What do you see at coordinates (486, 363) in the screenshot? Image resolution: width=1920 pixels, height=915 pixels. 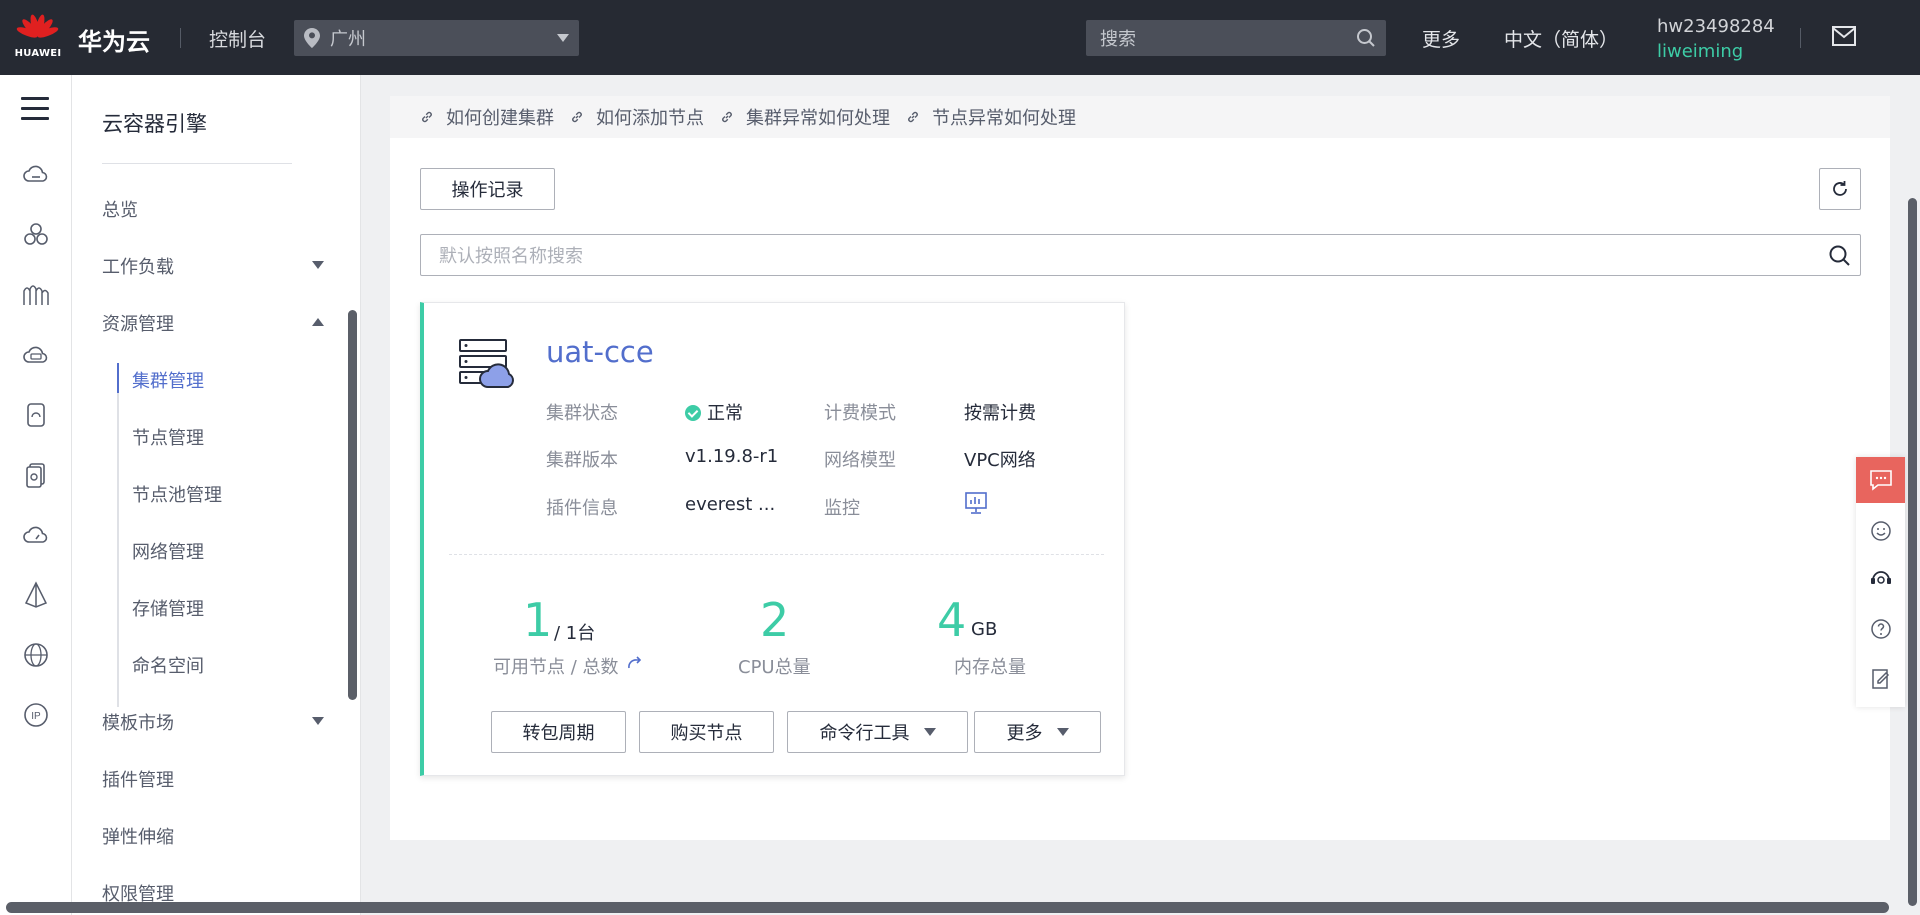 I see `cluster-server-icon` at bounding box center [486, 363].